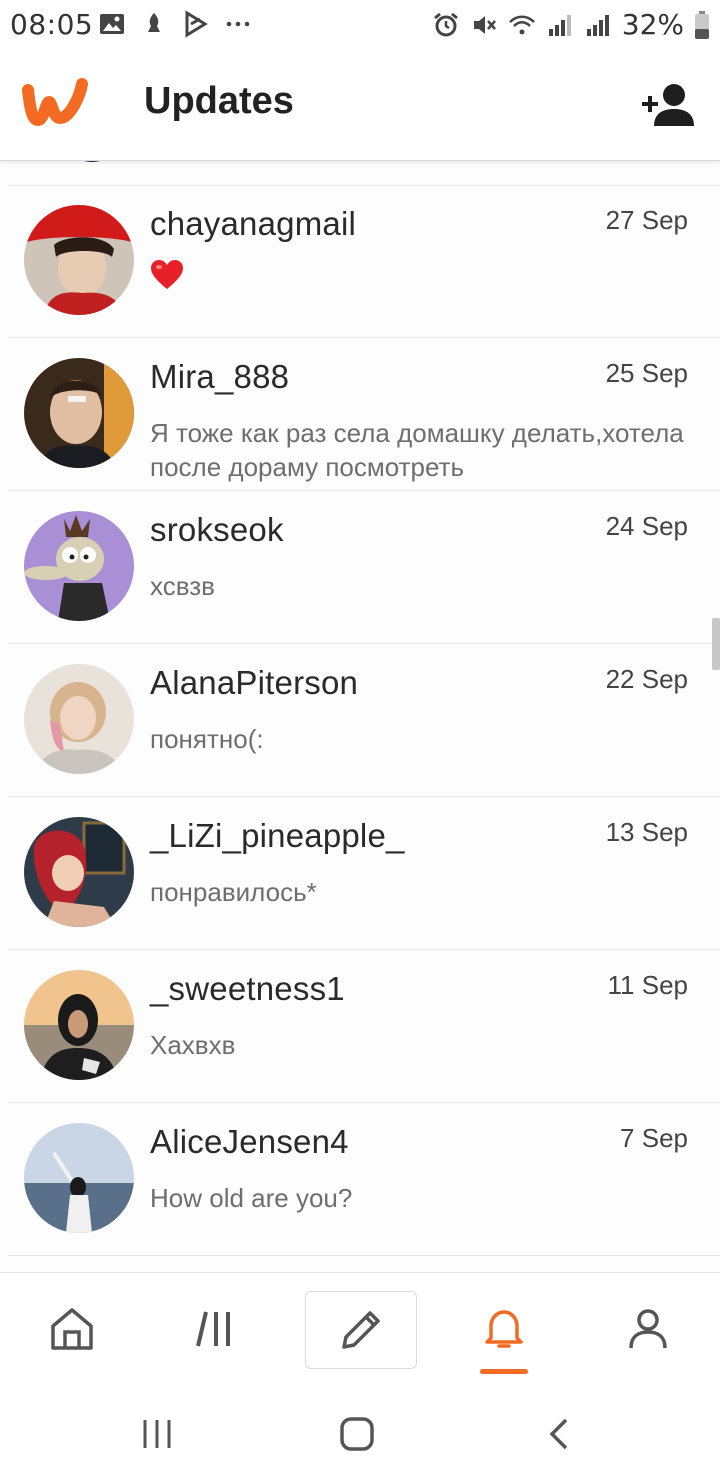 The height and width of the screenshot is (1480, 720). I want to click on partial-list-item, so click(364, 173).